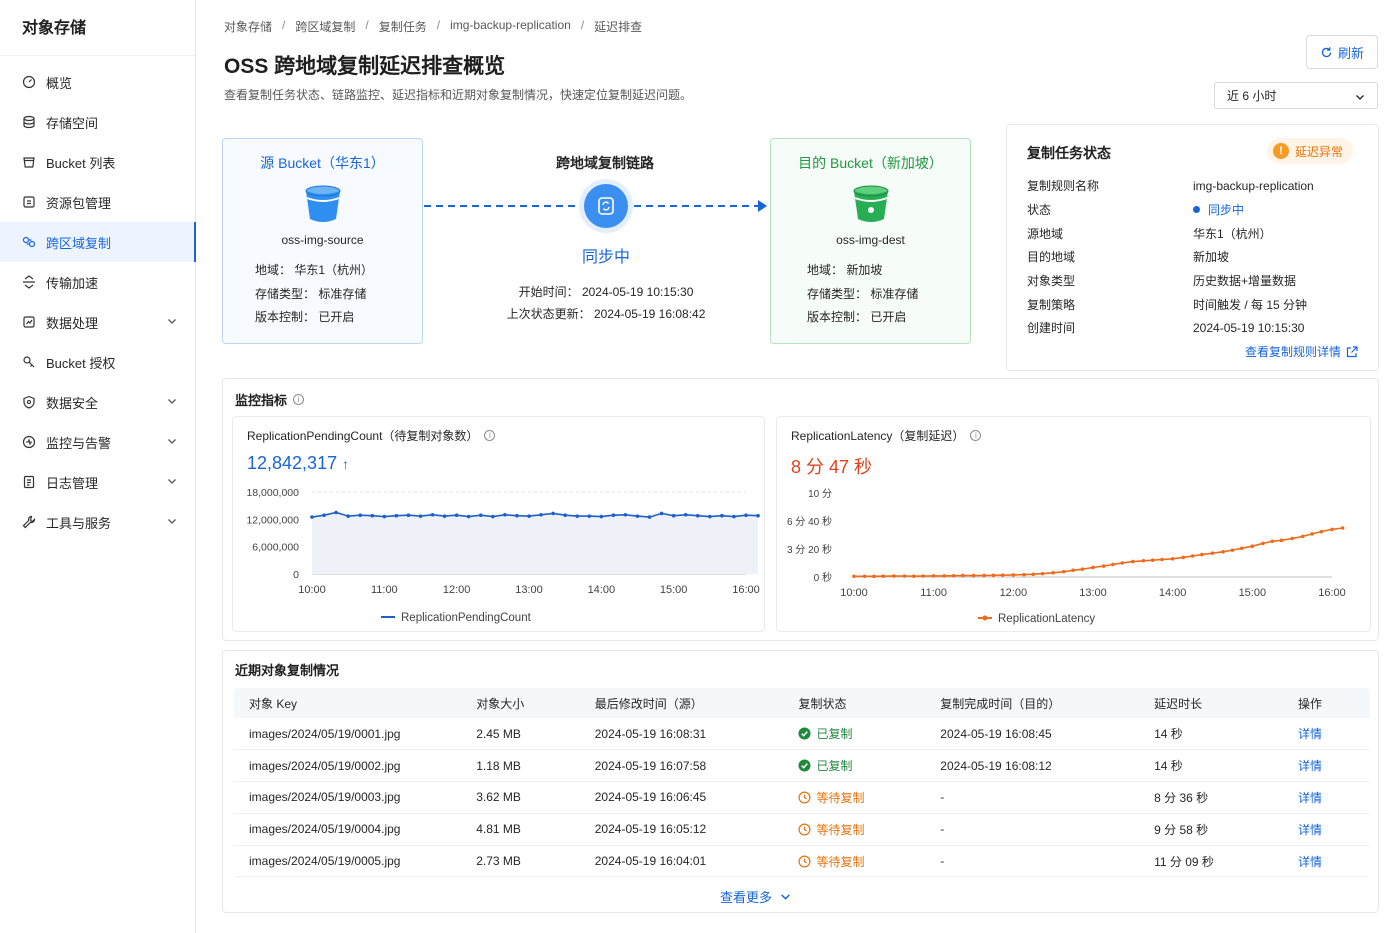  Describe the element at coordinates (696, 829) in the screenshot. I see `modified-time: 2024-05-19 16:05:12` at that location.